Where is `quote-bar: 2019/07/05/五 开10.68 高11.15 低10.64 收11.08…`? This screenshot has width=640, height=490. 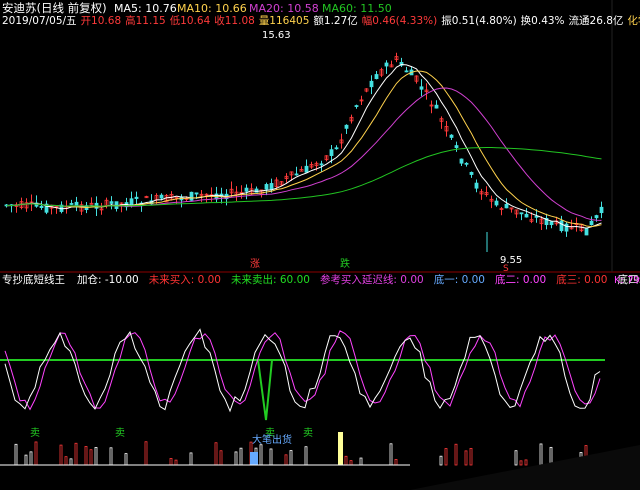 quote-bar: 2019/07/05/五 开10.68 高11.15 低10.64 收11.08… is located at coordinates (321, 21).